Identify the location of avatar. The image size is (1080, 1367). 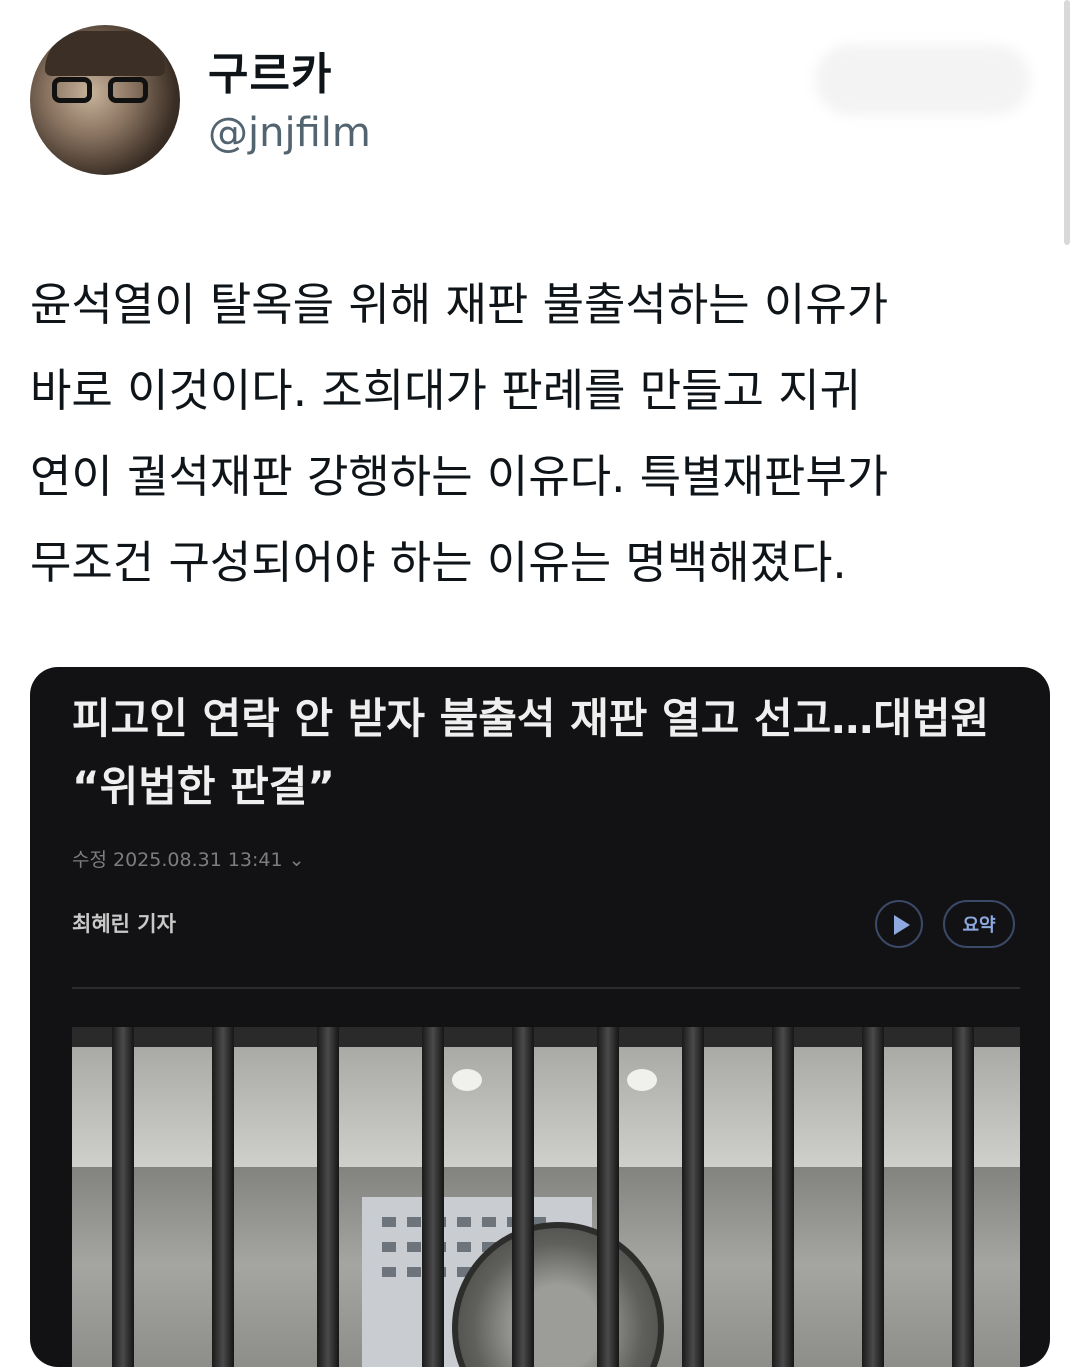
(105, 100).